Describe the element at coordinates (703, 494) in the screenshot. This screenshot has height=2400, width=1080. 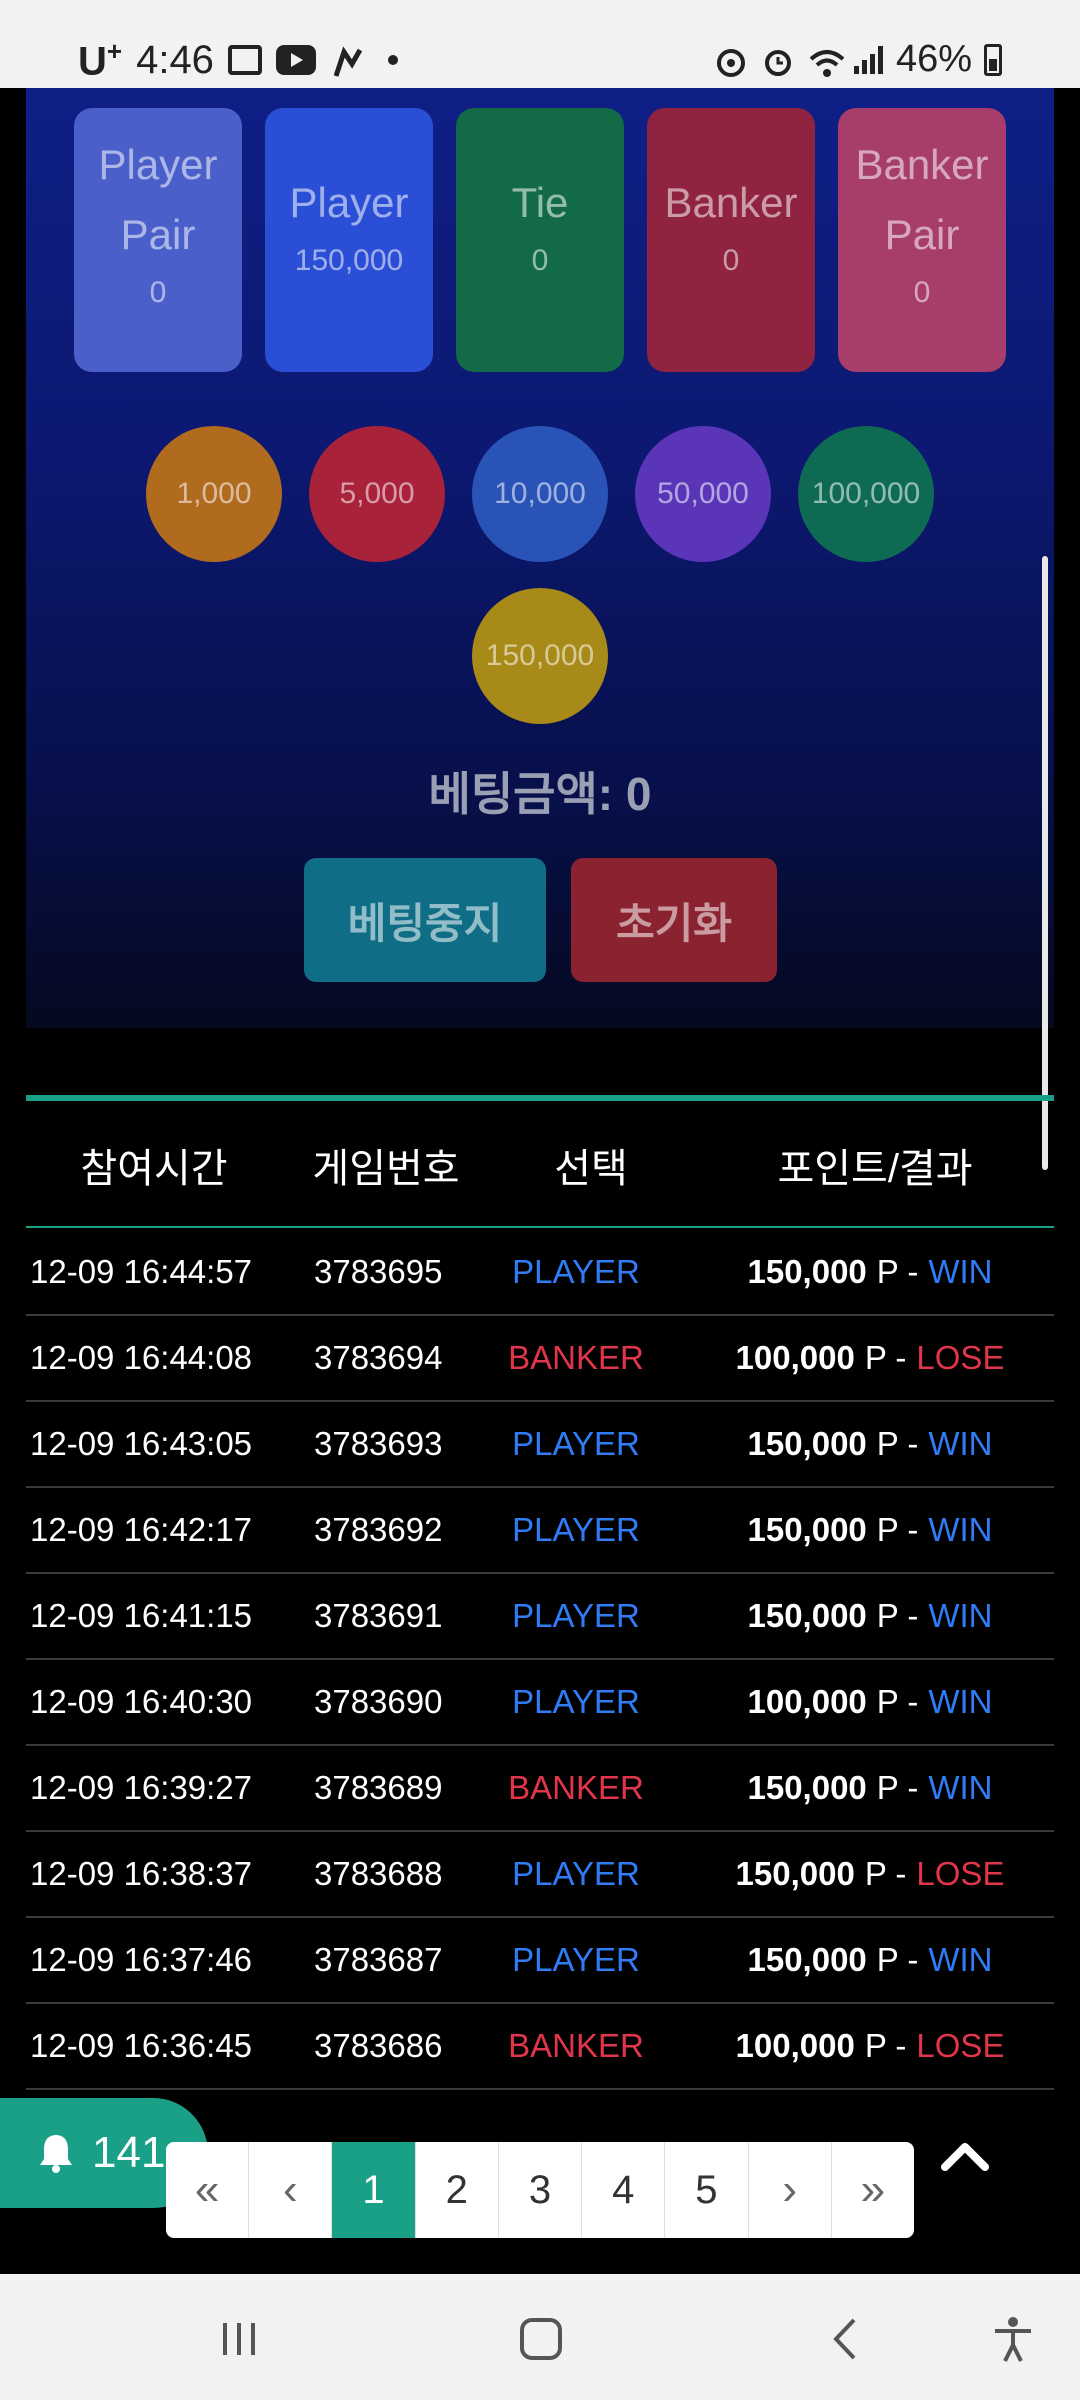
I see `chip-50000: 50,000` at that location.